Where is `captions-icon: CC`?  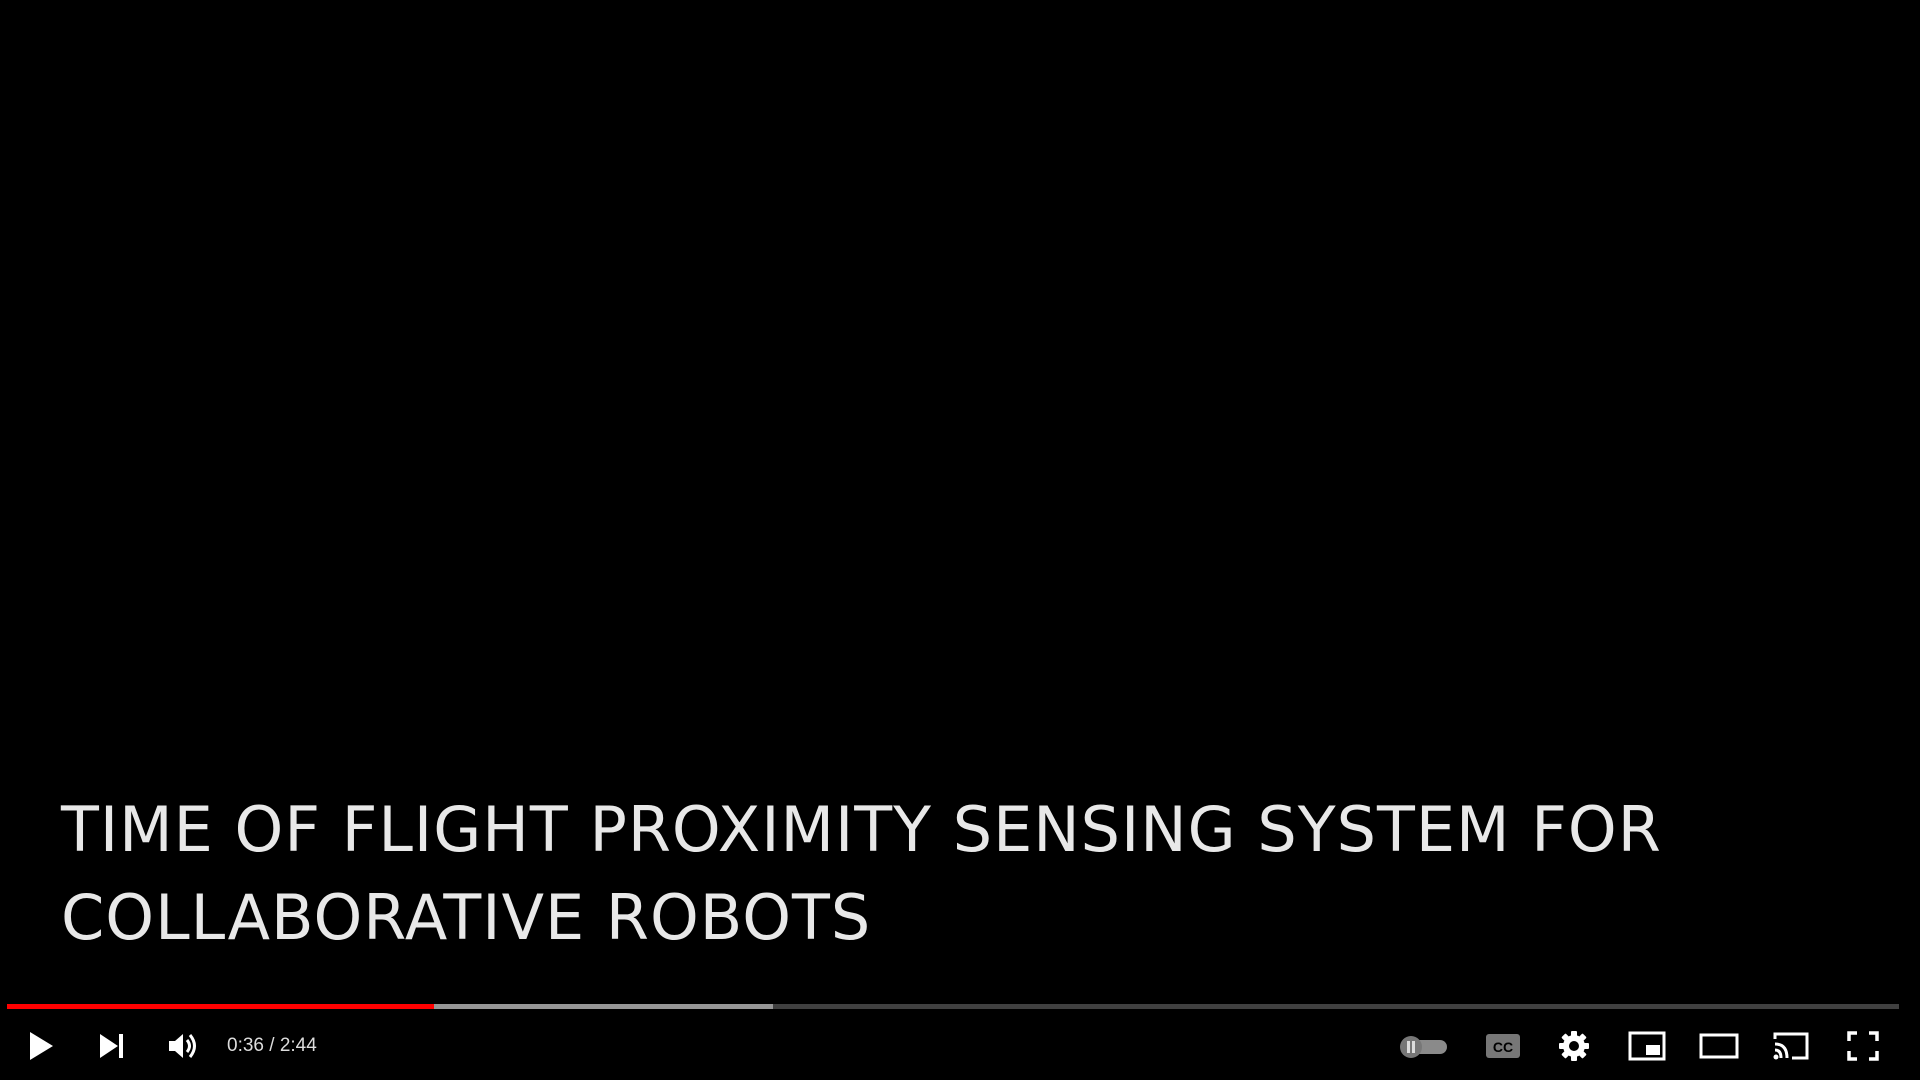 captions-icon: CC is located at coordinates (1503, 1046).